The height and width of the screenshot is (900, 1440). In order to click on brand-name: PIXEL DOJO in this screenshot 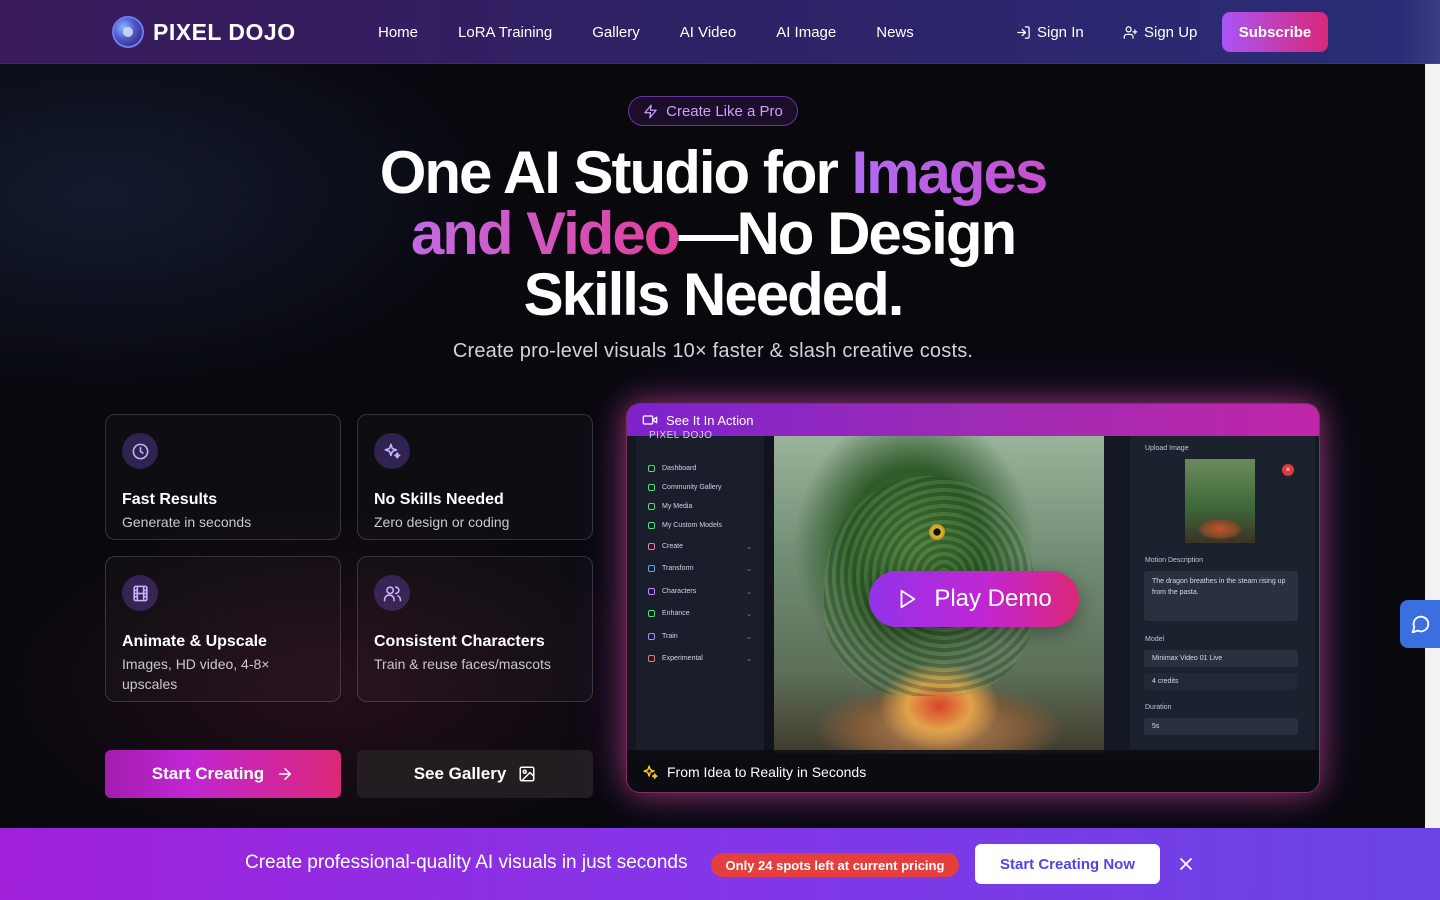, I will do `click(224, 31)`.